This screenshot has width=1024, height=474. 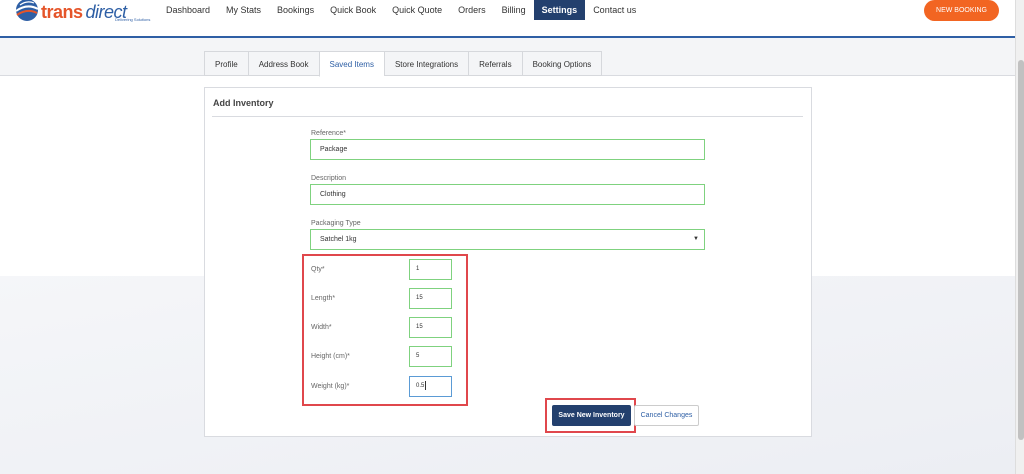 I want to click on nav-my-stats: My Stats, so click(x=243, y=10).